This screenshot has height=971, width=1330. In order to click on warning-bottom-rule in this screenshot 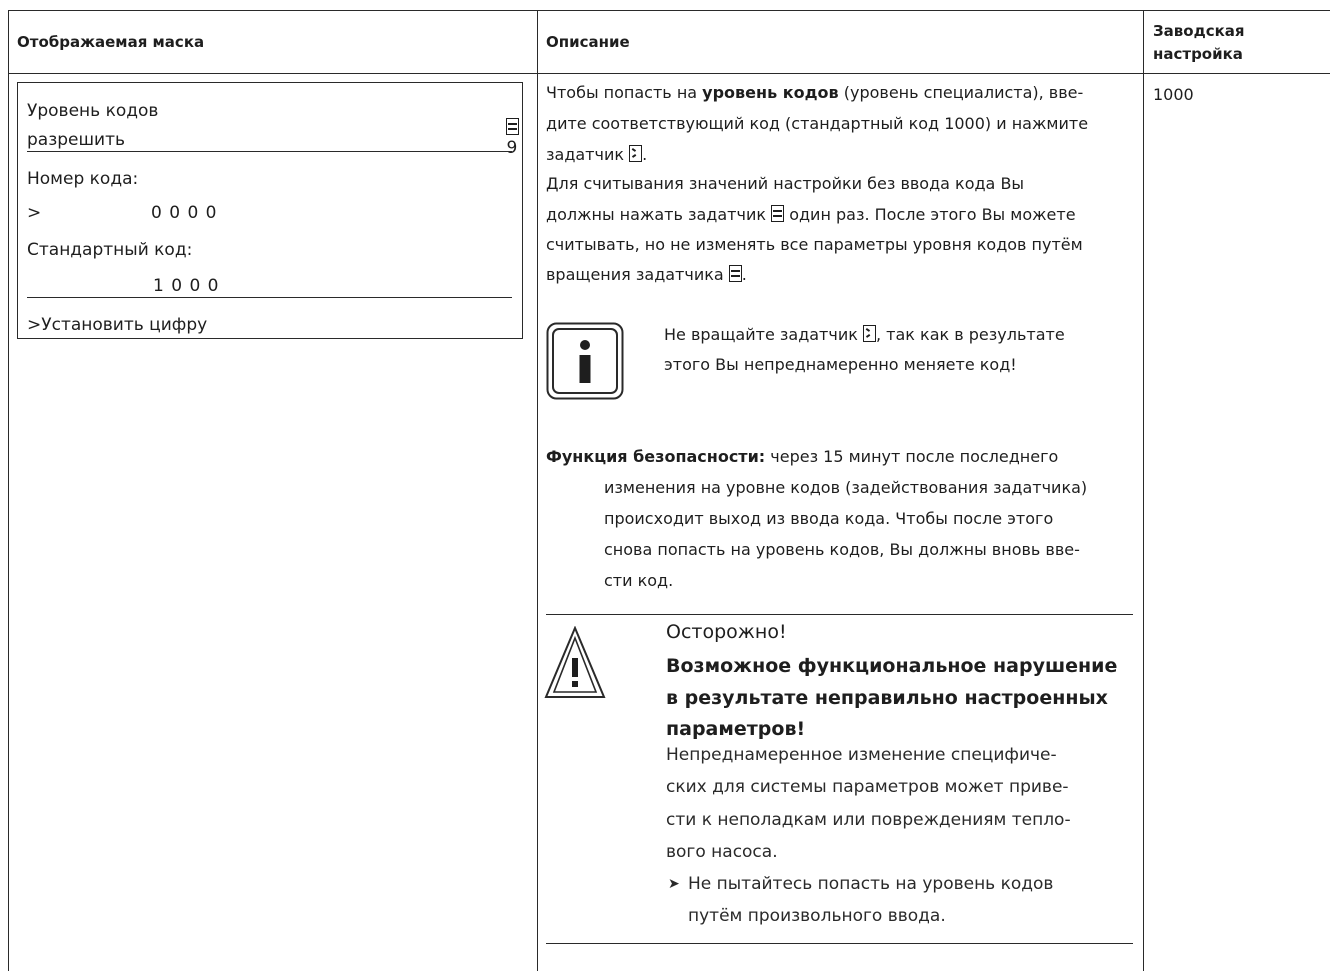, I will do `click(839, 943)`.